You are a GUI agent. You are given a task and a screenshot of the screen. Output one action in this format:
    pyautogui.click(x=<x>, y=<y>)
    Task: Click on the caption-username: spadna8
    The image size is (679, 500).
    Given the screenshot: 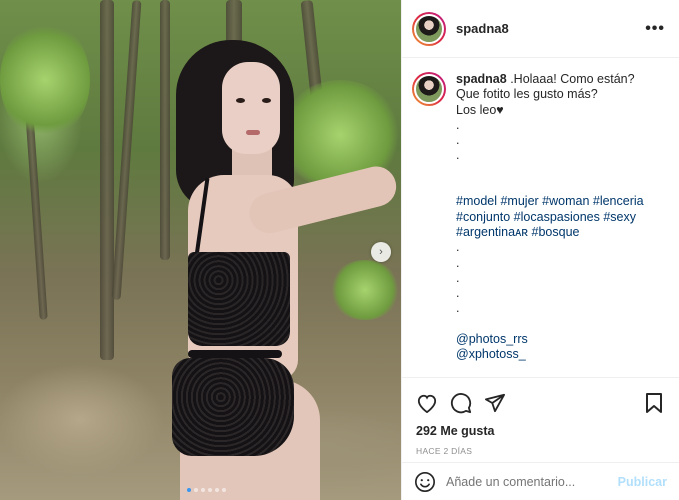 What is the action you would take?
    pyautogui.click(x=481, y=79)
    